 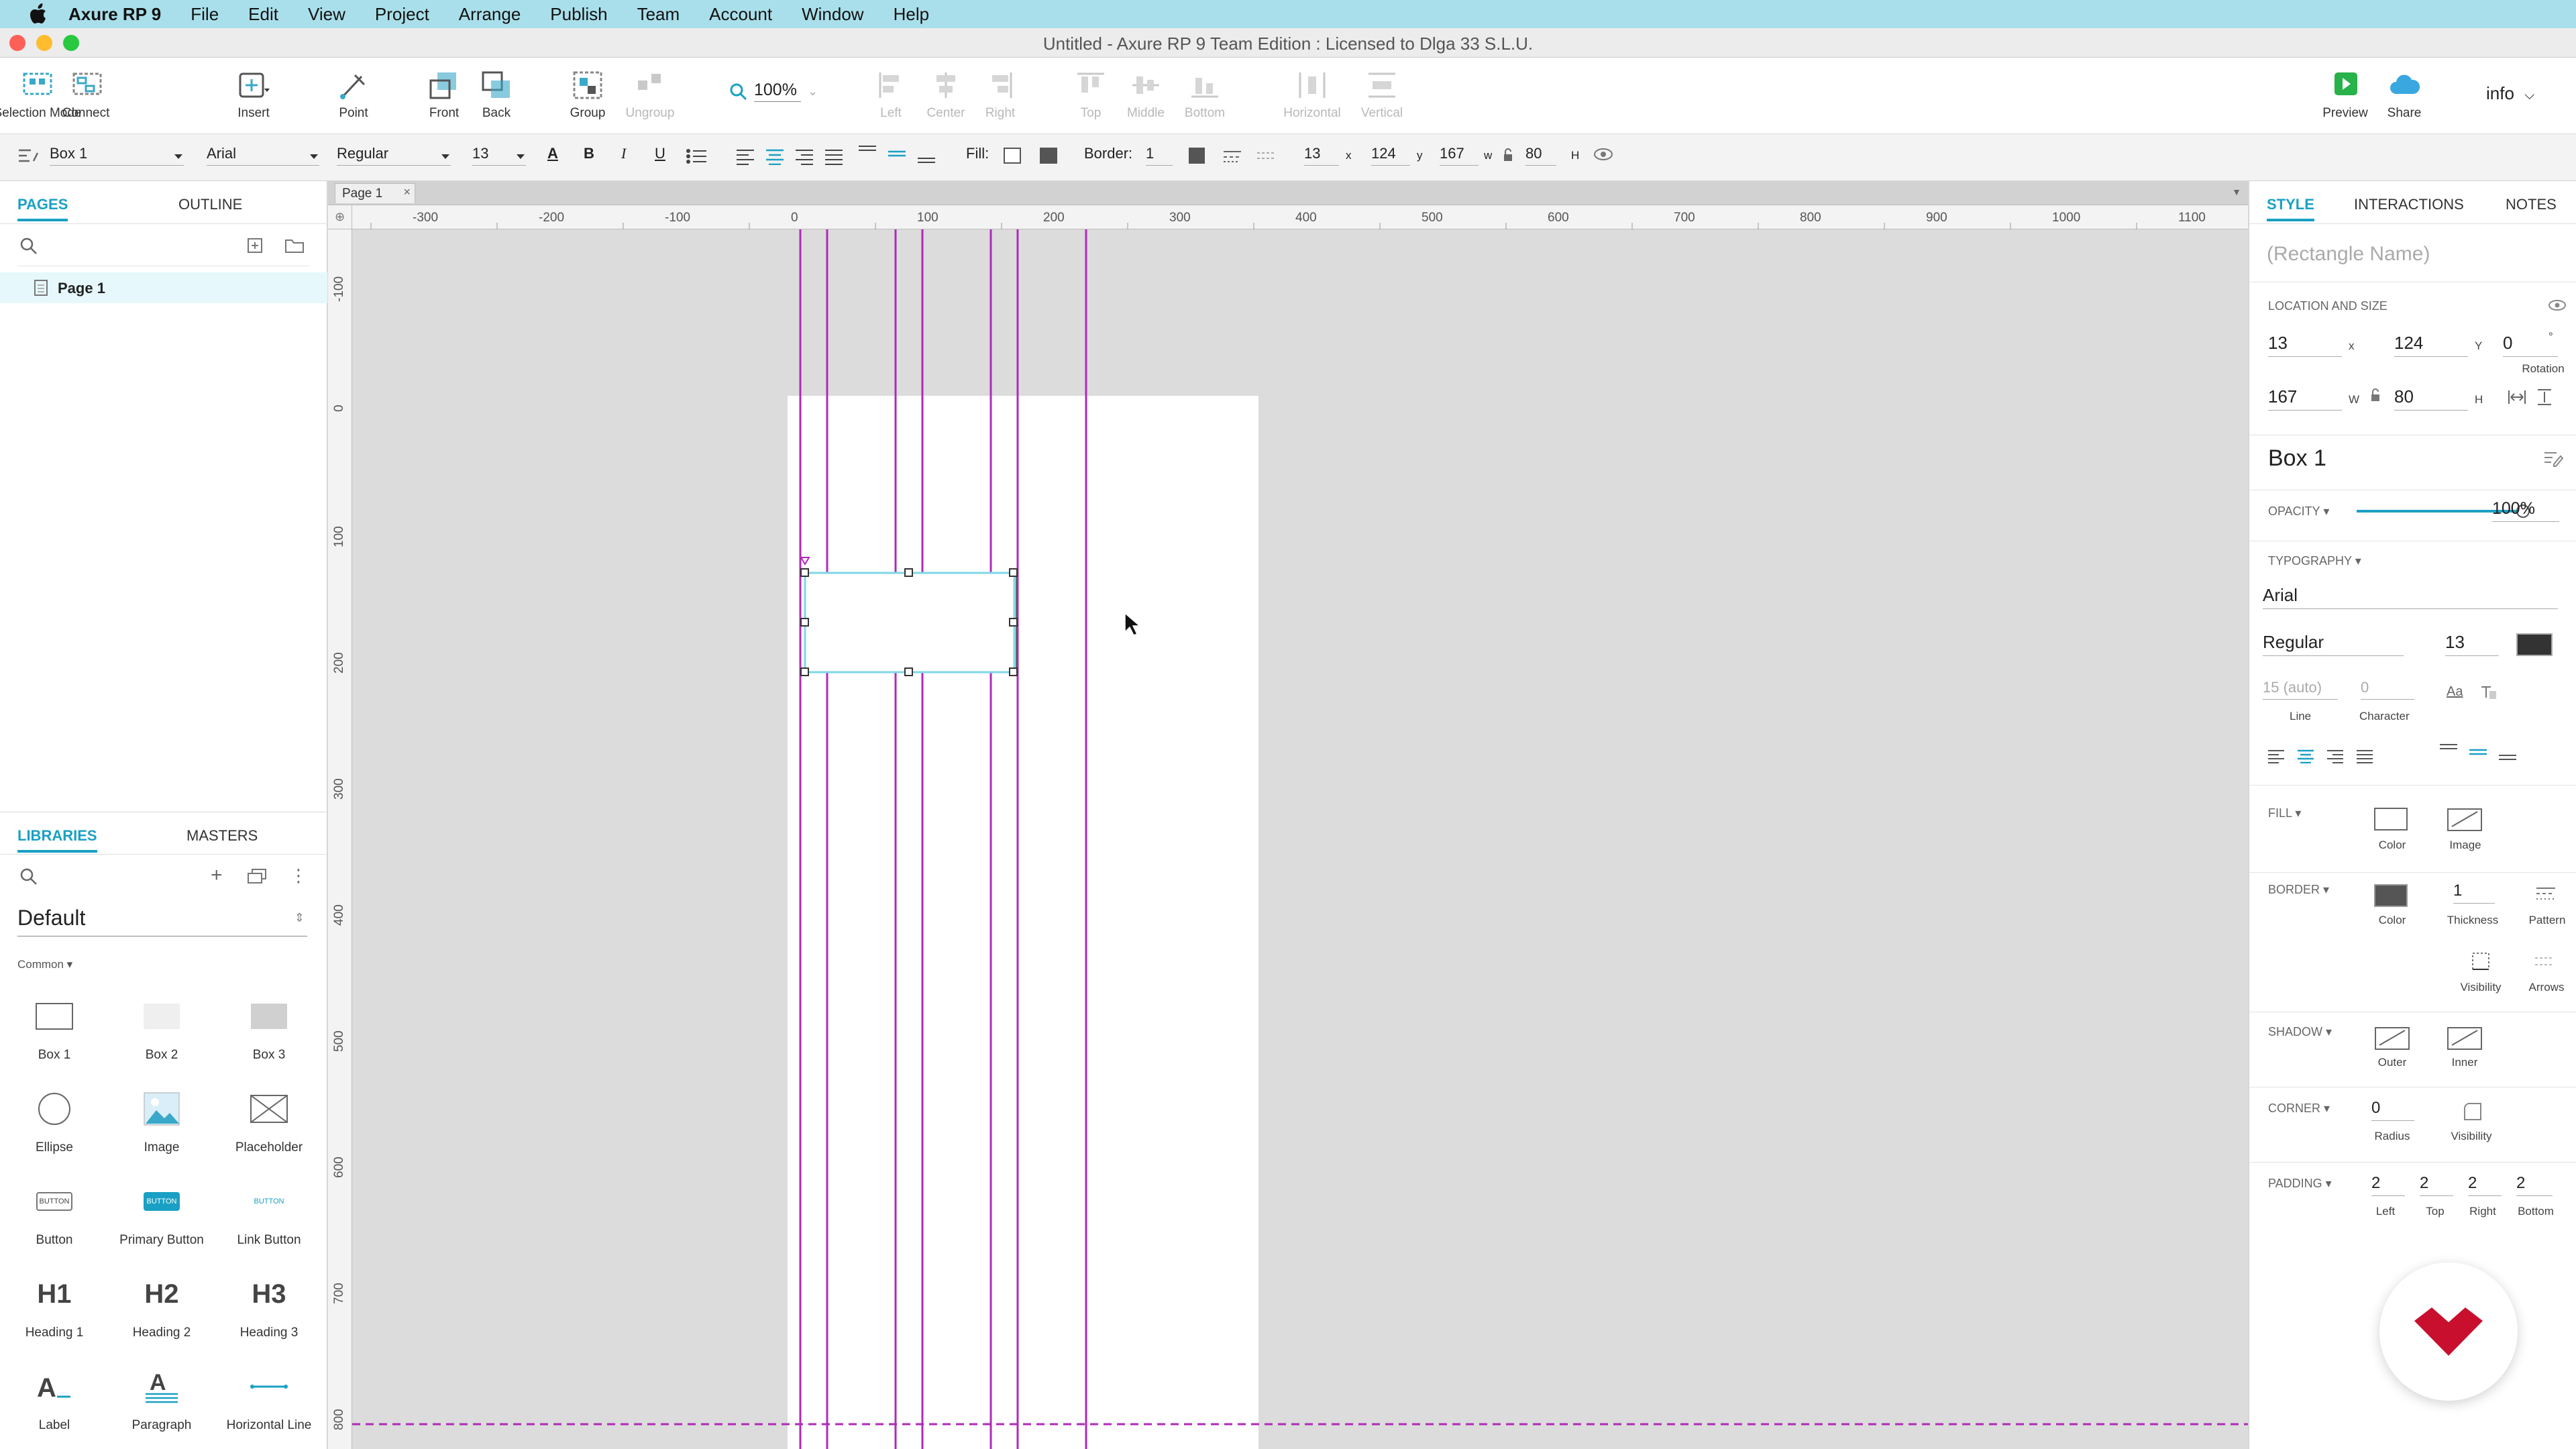 What do you see at coordinates (2485, 1185) in the screenshot?
I see `padding-right-field: 2` at bounding box center [2485, 1185].